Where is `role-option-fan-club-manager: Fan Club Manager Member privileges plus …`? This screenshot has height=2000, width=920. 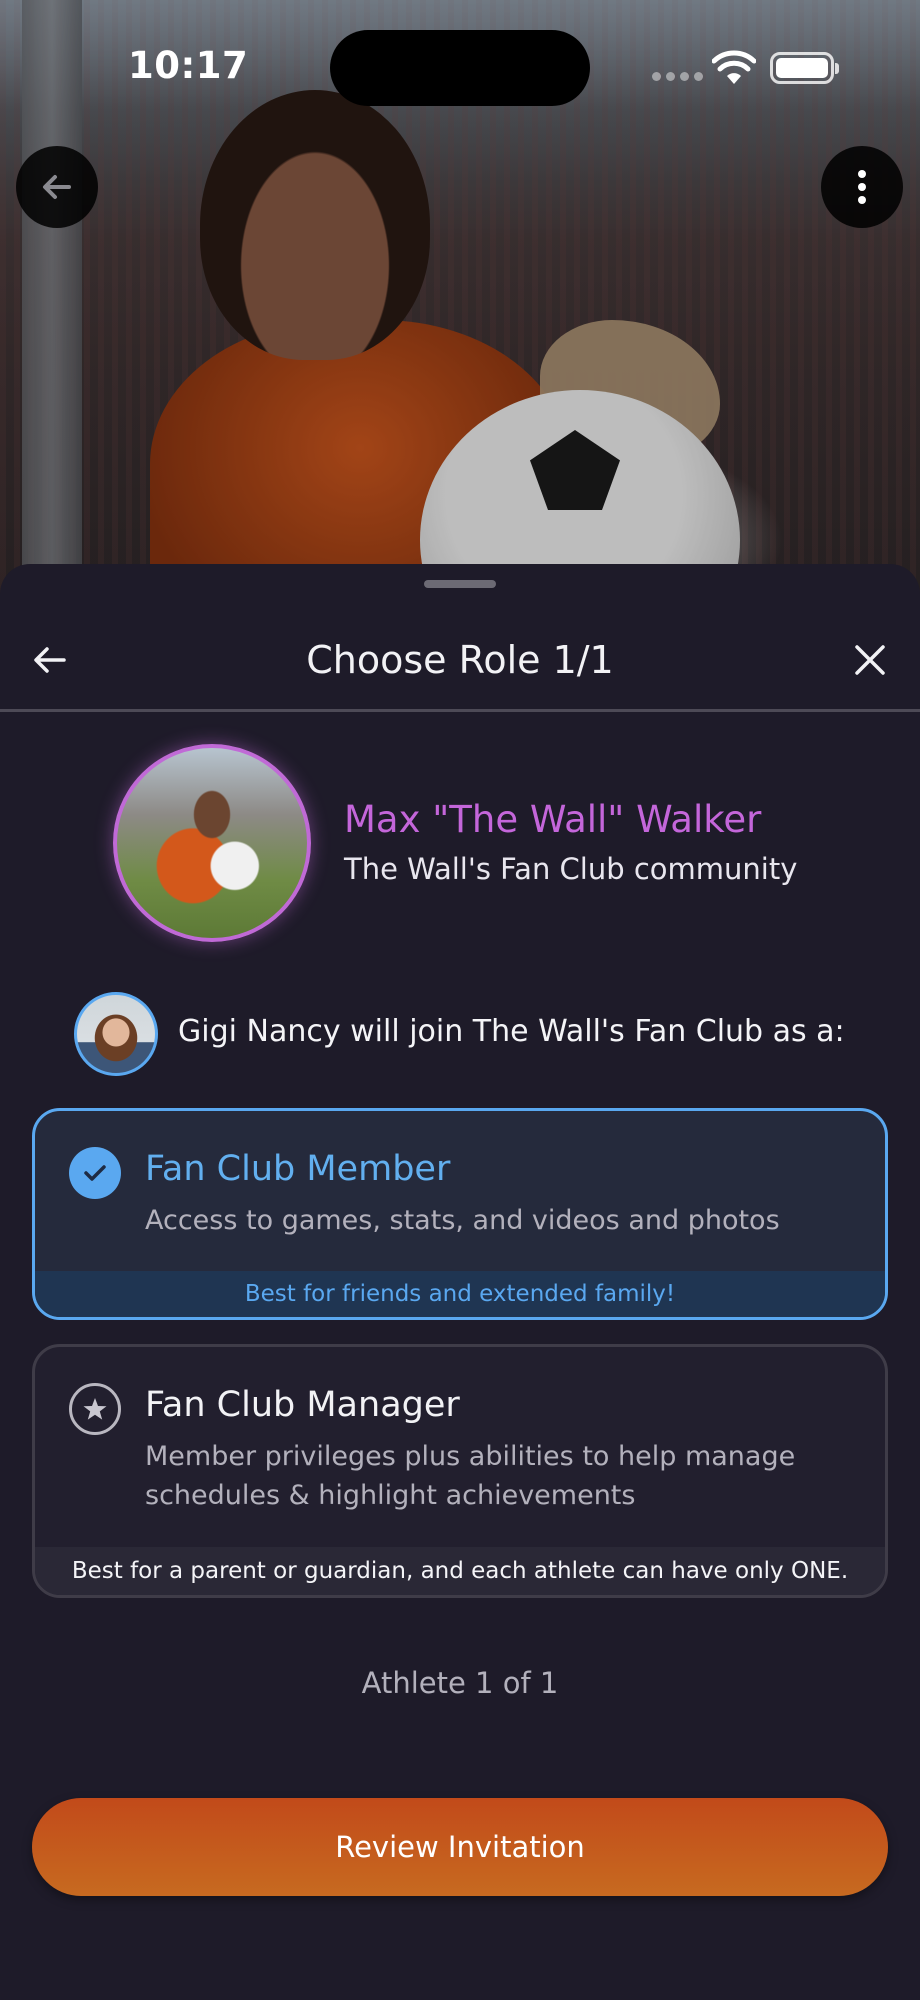
role-option-fan-club-manager: Fan Club Manager Member privileges plus … is located at coordinates (460, 1471).